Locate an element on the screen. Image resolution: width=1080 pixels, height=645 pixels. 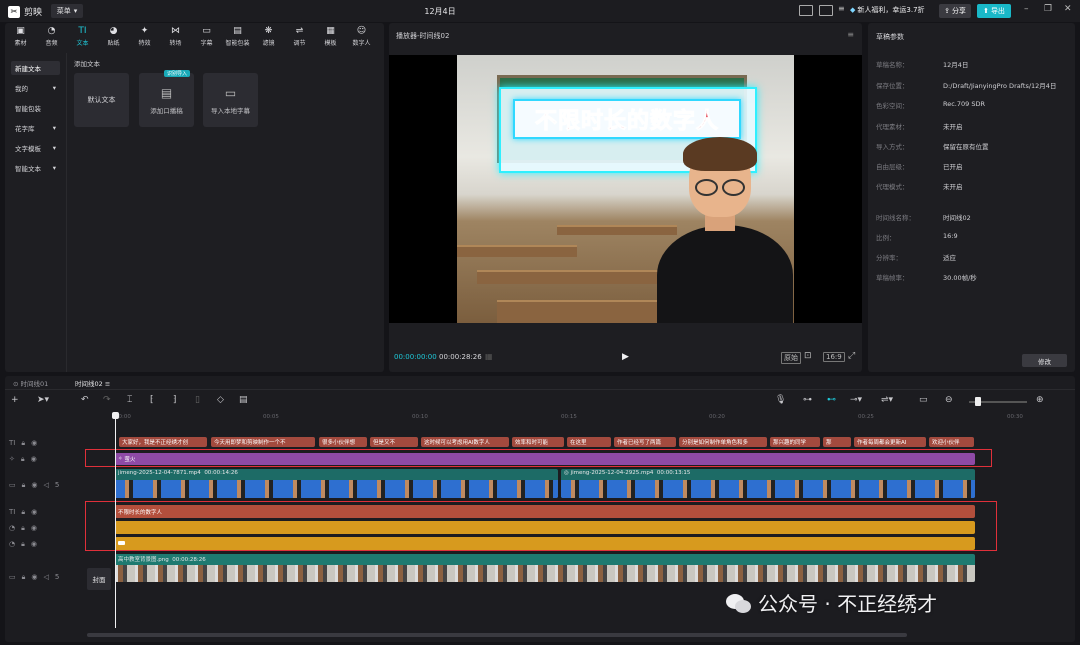
default-text-card: 默认文本 is located at coordinates (101, 100).